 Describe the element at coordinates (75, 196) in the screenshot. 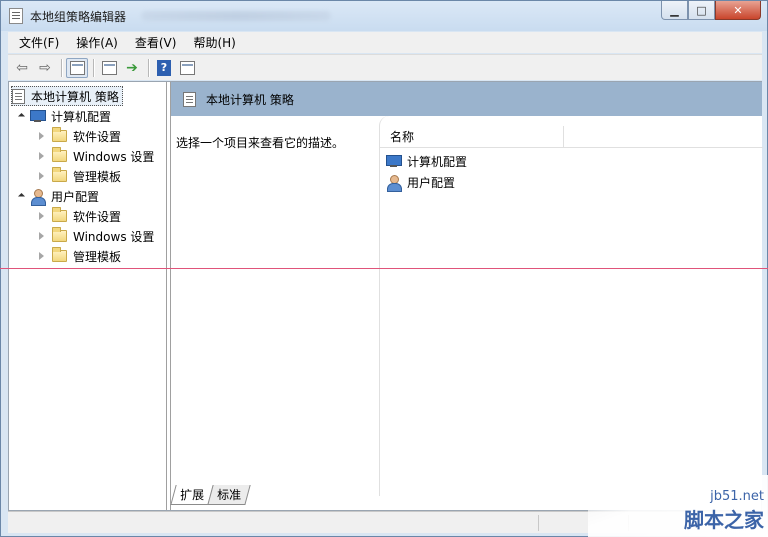

I see `tree-item-label: 用户配置` at that location.